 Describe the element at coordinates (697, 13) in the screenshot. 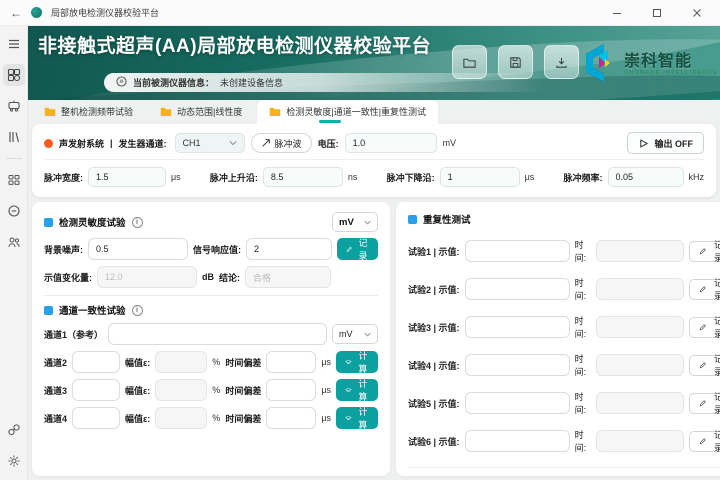

I see `close-button` at that location.